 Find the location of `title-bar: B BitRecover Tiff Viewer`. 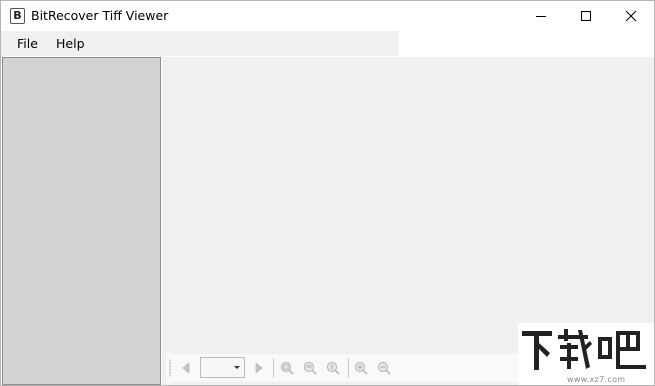

title-bar: B BitRecover Tiff Viewer is located at coordinates (327, 16).